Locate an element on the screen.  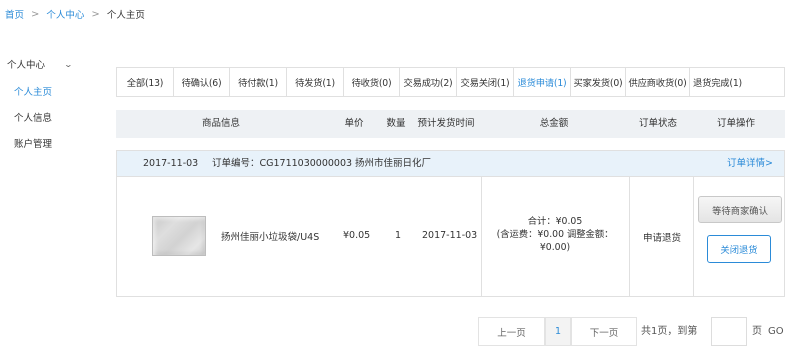
page-unit-label: 页 is located at coordinates (757, 331).